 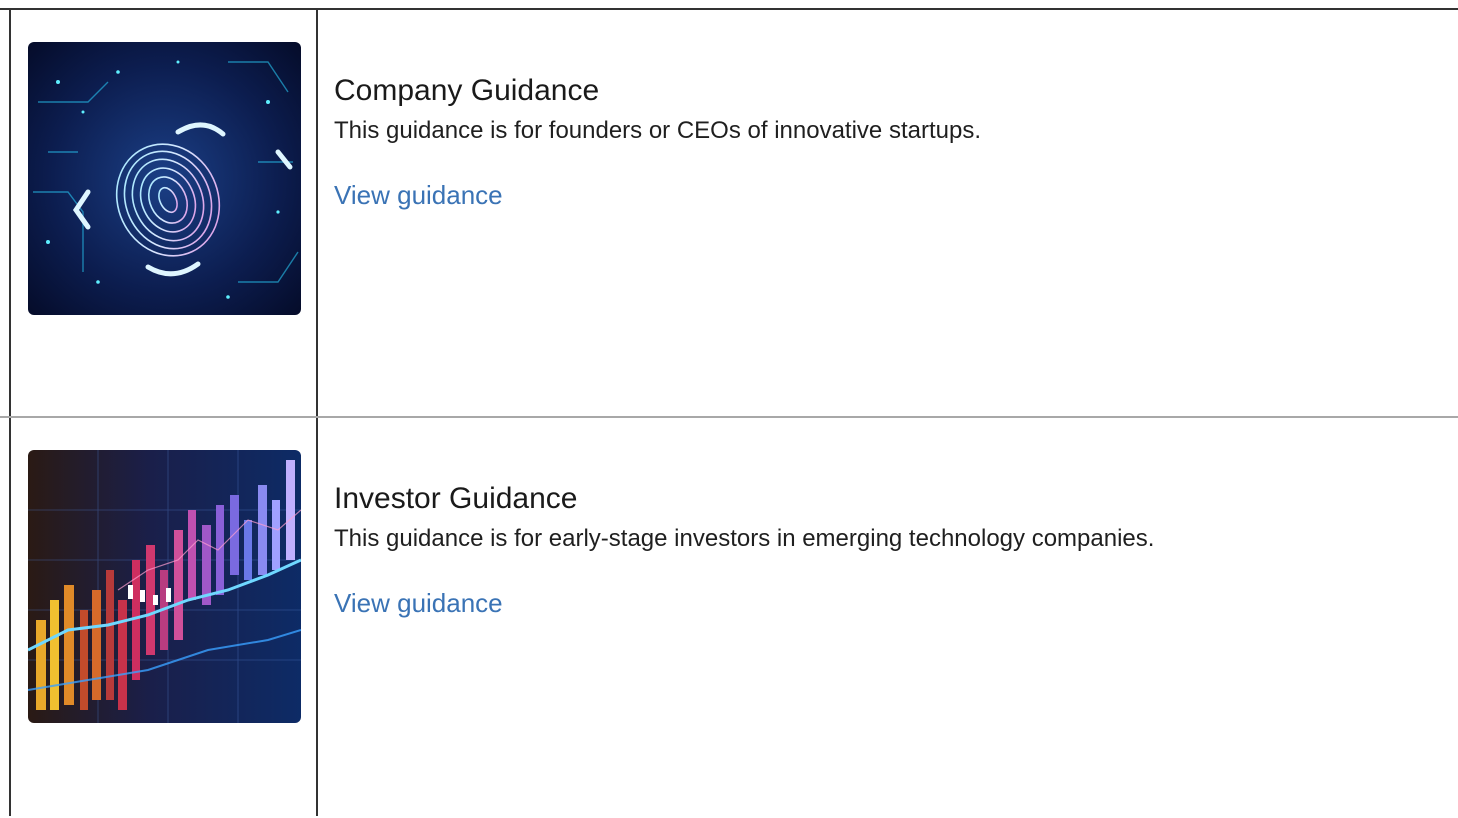 I want to click on card-title: Company Guidance, so click(x=467, y=90).